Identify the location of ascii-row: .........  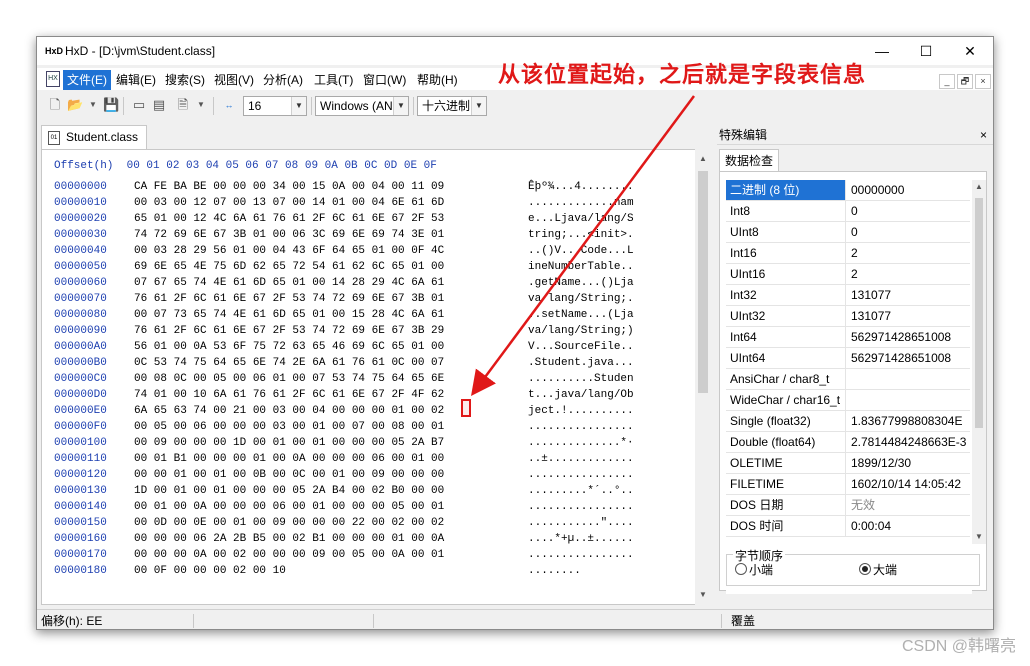
(554, 571).